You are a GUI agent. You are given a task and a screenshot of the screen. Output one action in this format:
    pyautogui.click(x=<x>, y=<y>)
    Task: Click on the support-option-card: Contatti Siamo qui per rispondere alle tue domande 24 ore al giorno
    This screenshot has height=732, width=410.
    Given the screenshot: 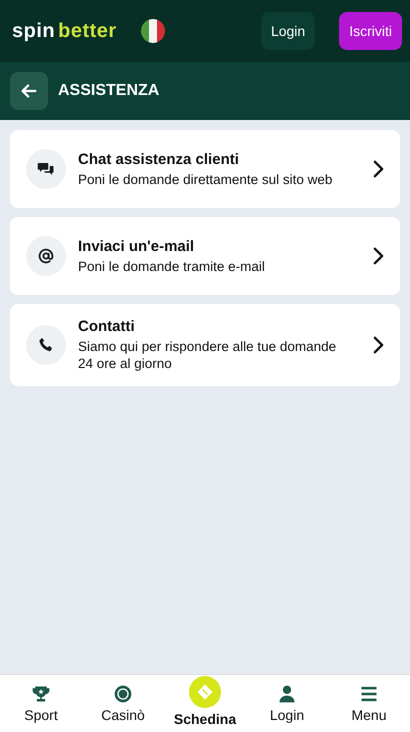 What is the action you would take?
    pyautogui.click(x=205, y=345)
    